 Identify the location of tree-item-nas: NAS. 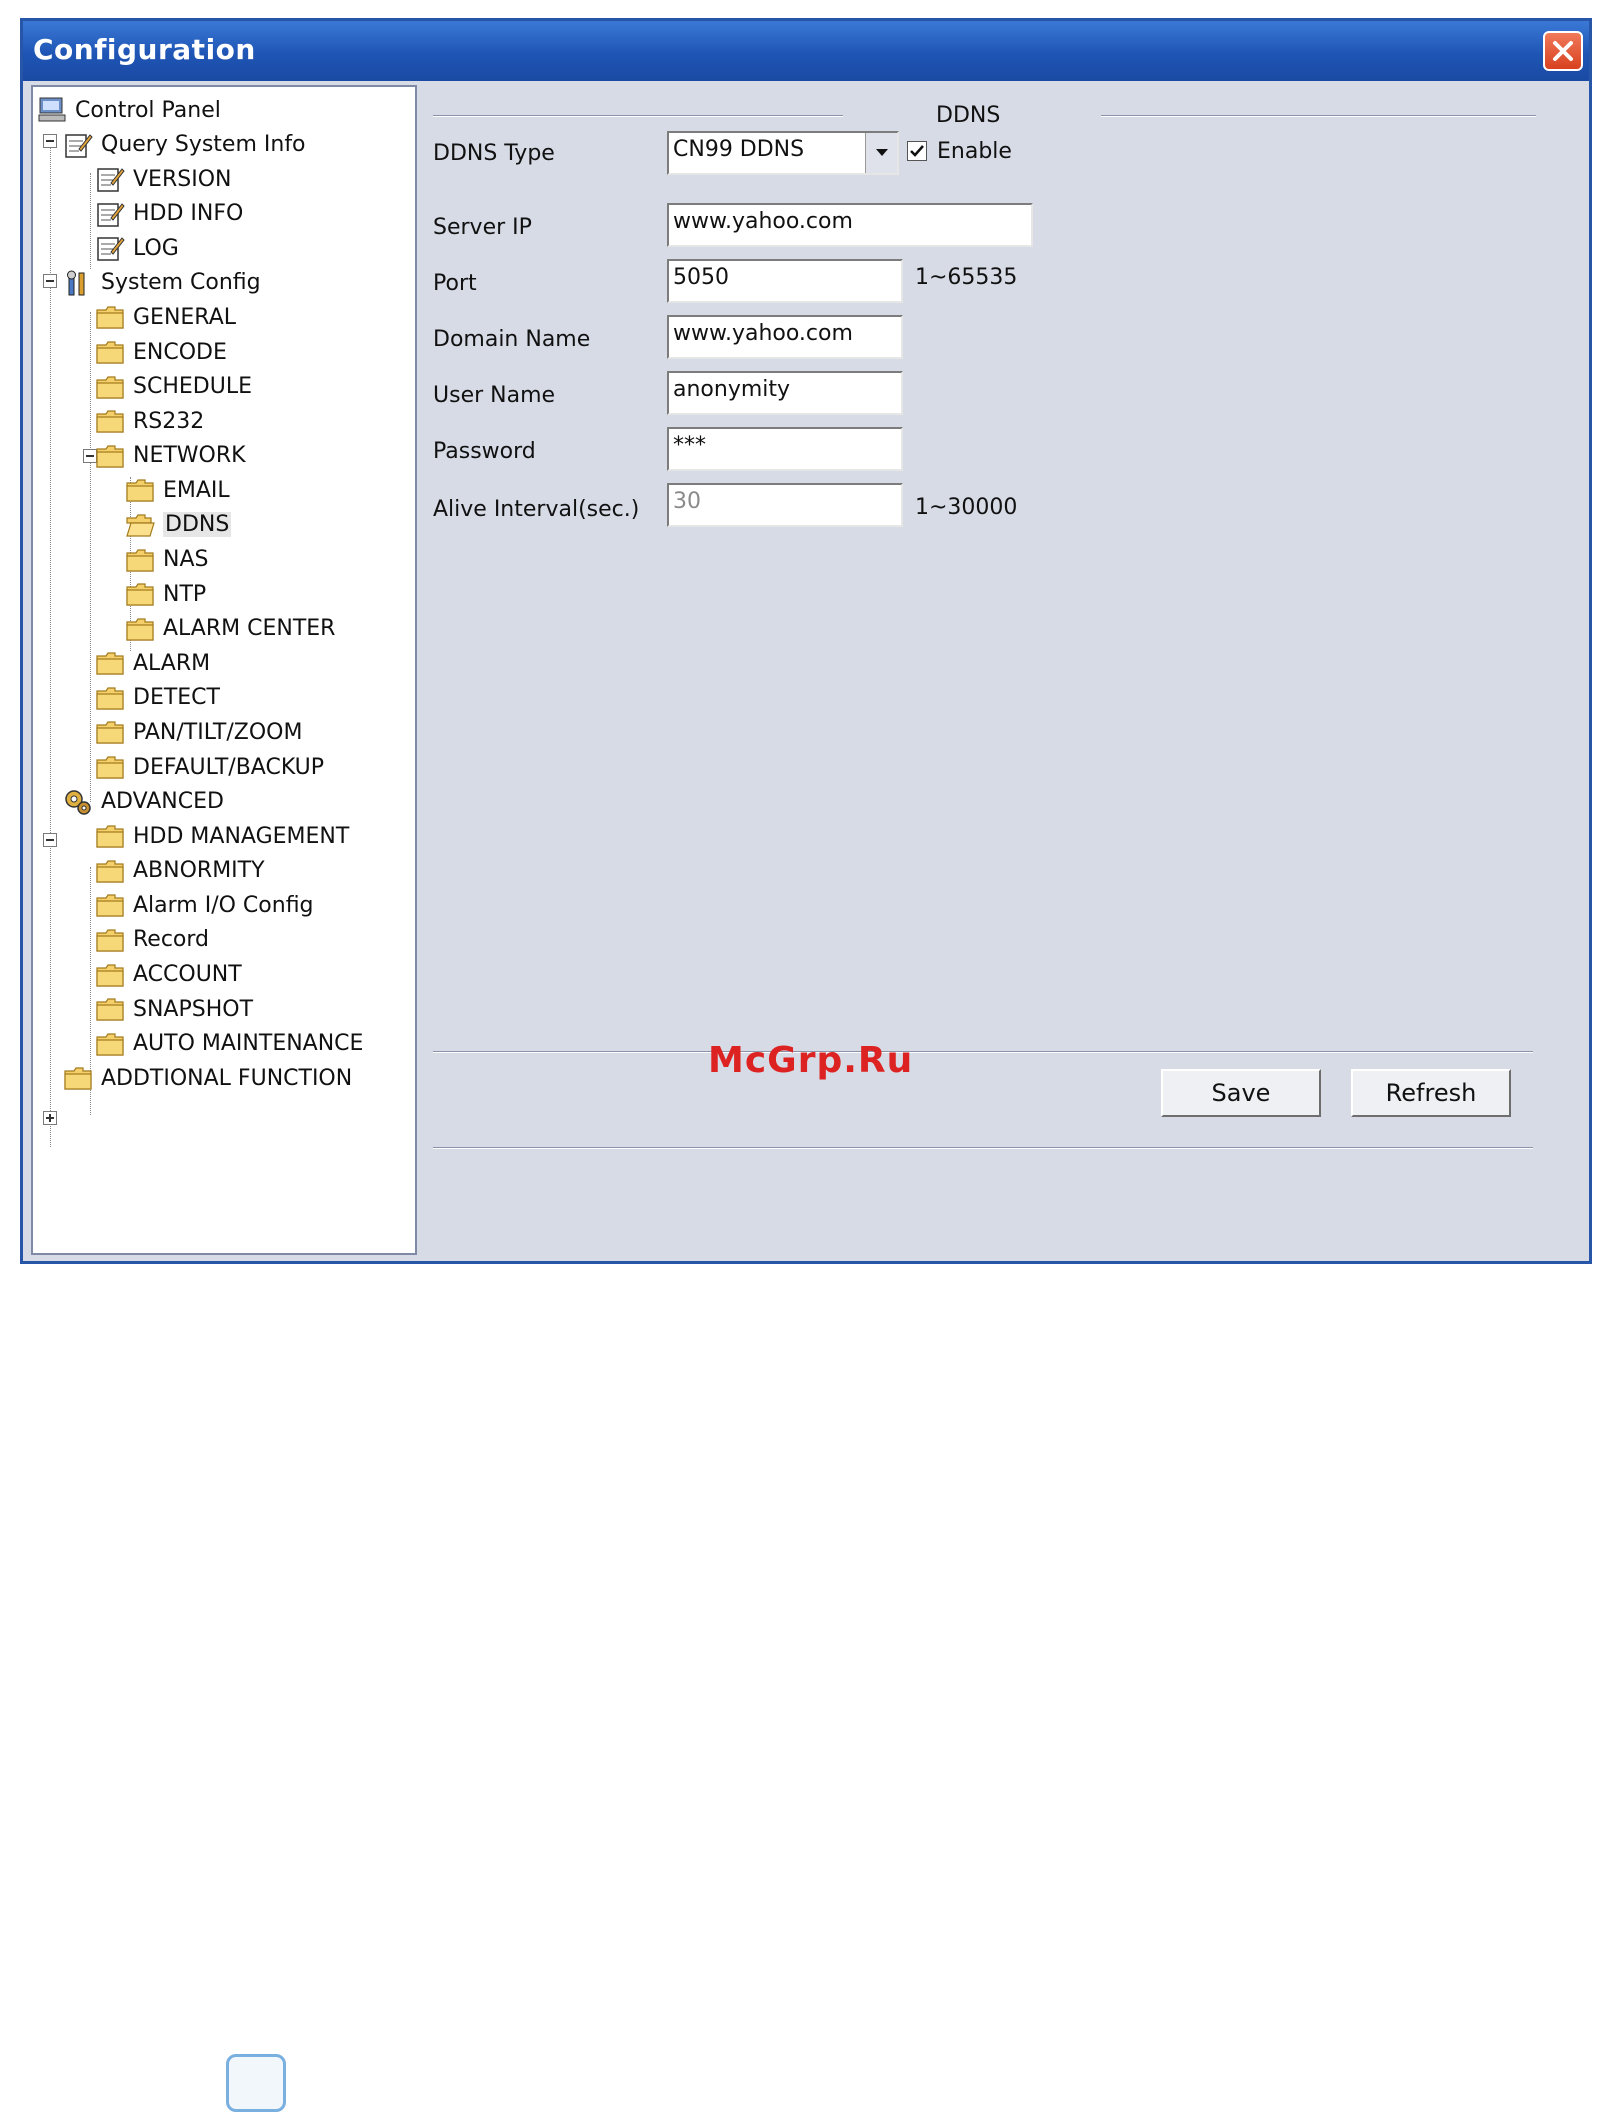
(166, 560).